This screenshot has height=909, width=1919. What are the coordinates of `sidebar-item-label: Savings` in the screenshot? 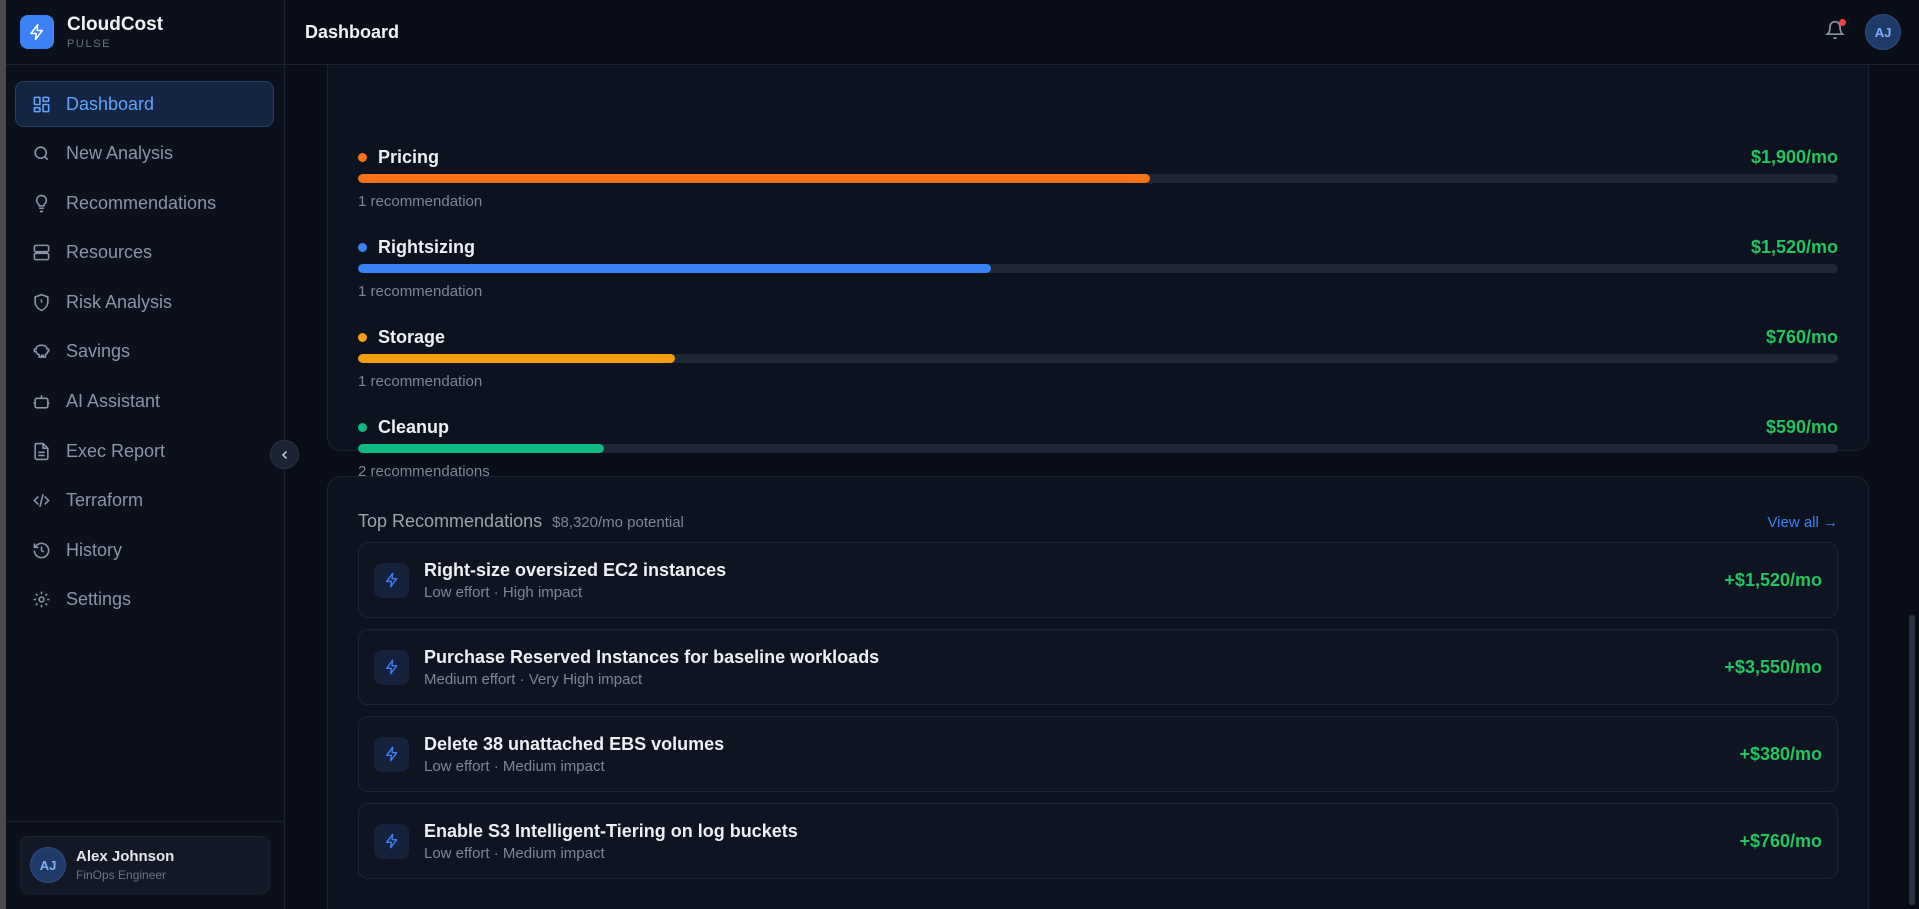 It's located at (98, 351).